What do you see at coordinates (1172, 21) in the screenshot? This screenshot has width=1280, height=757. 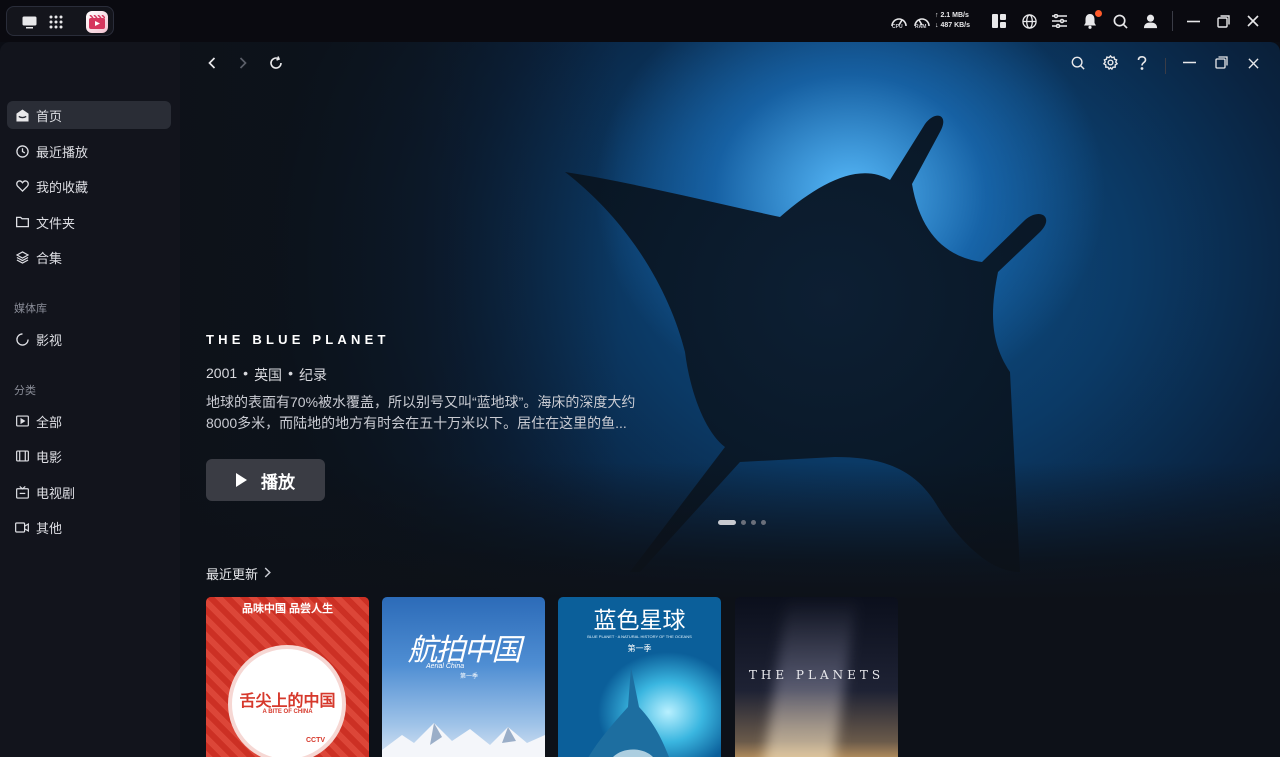 I see `divider` at bounding box center [1172, 21].